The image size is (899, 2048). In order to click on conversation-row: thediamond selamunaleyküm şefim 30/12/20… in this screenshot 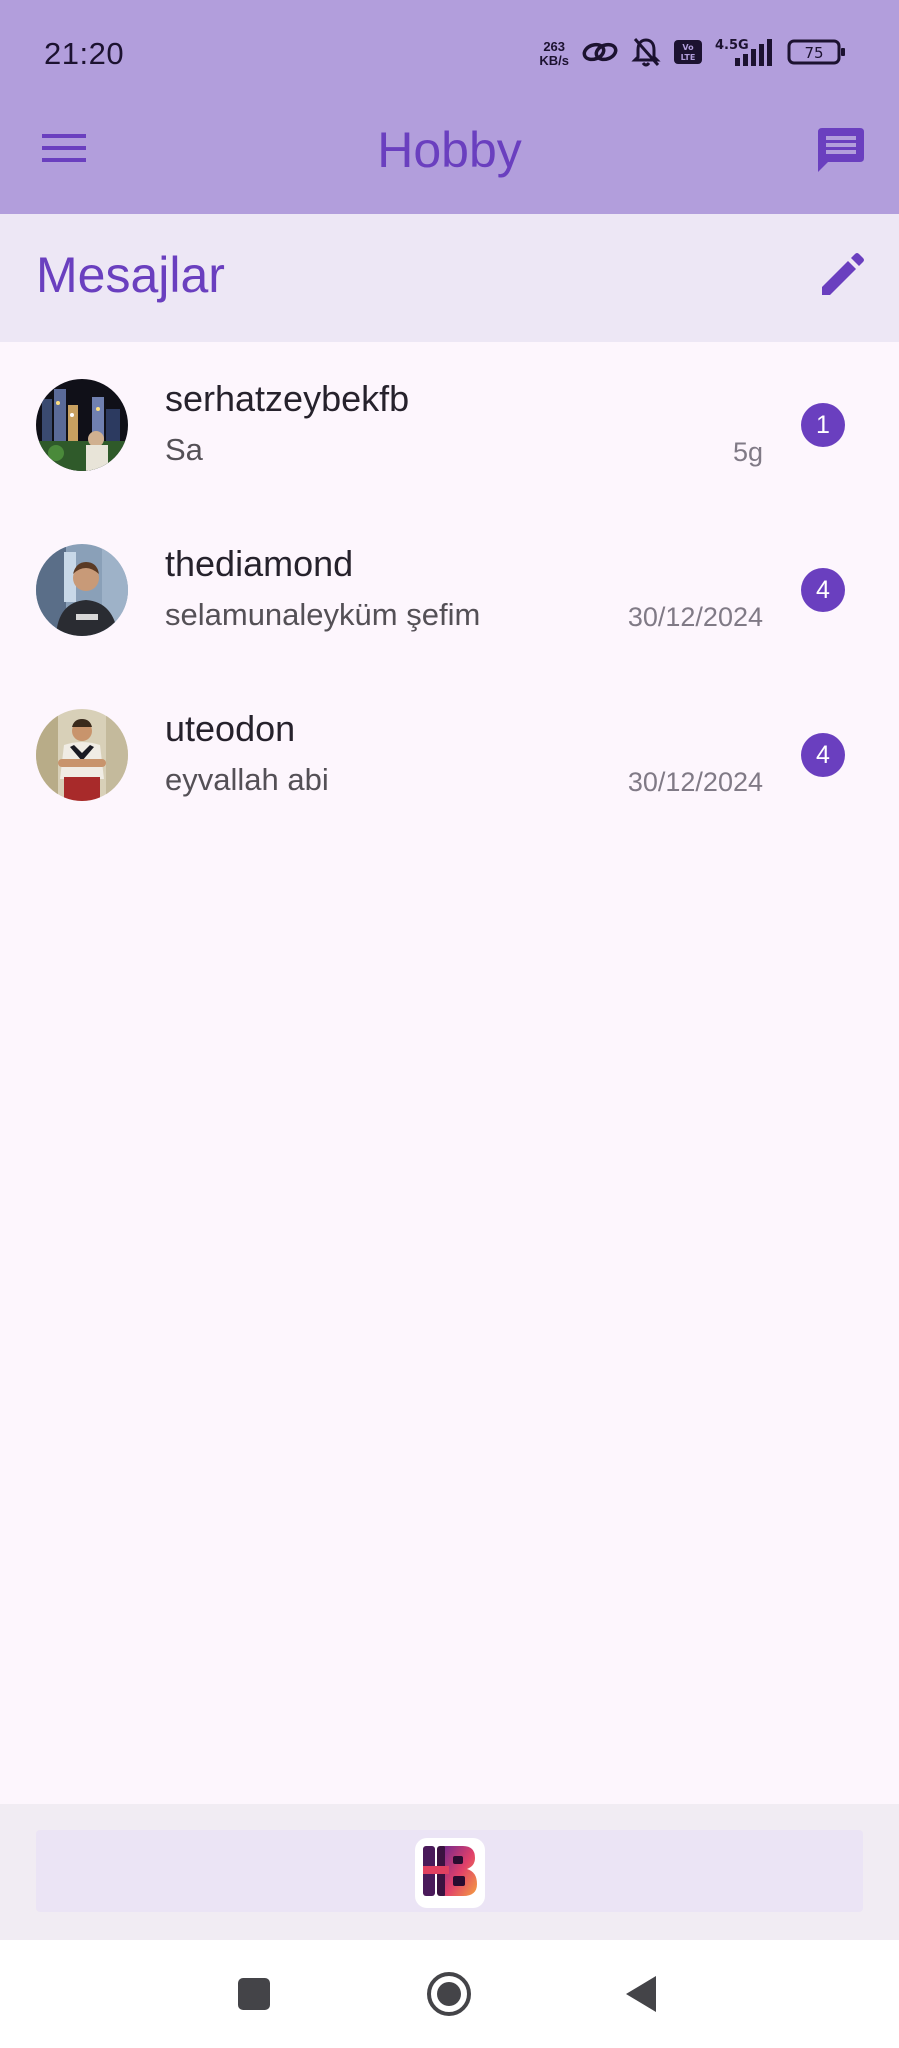, I will do `click(449, 589)`.